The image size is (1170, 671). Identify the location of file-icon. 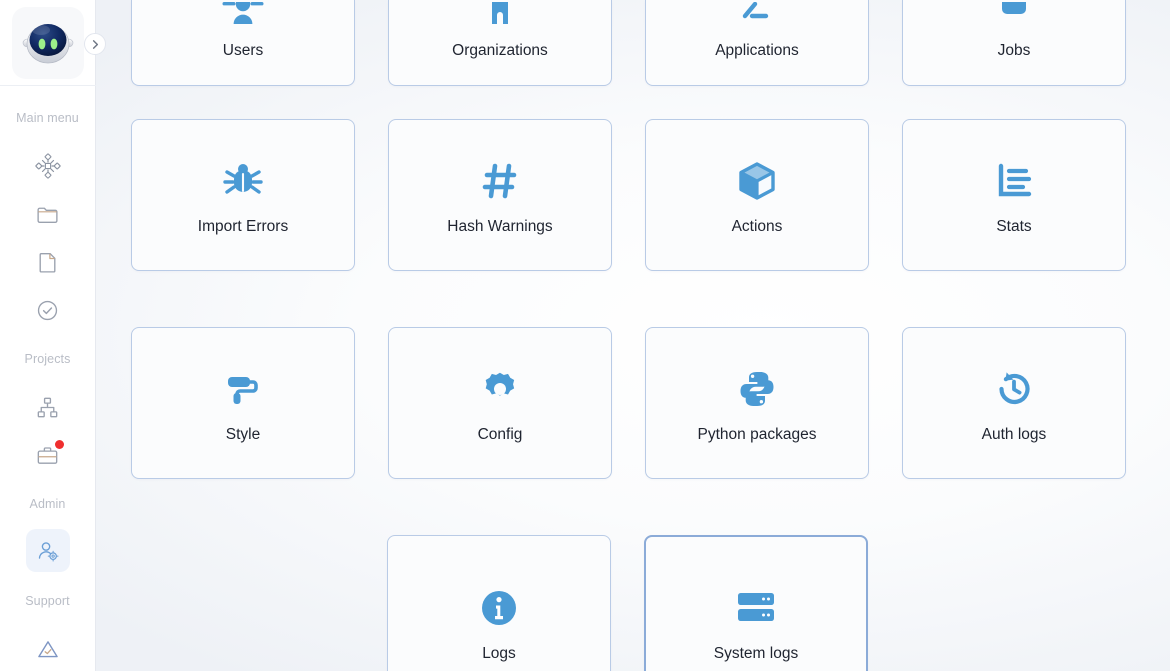
(47, 263).